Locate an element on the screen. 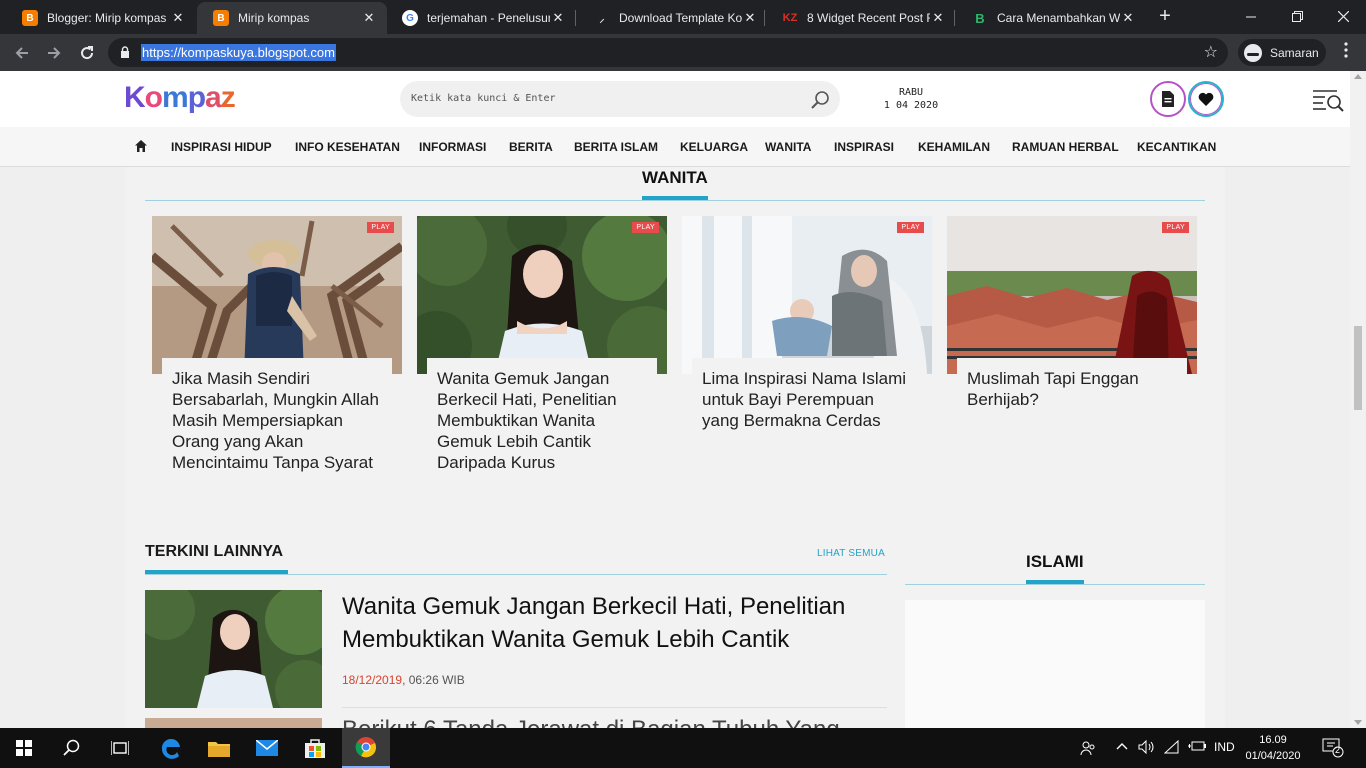 This screenshot has height=768, width=1366. photo-muslimah-rooftops is located at coordinates (1072, 295).